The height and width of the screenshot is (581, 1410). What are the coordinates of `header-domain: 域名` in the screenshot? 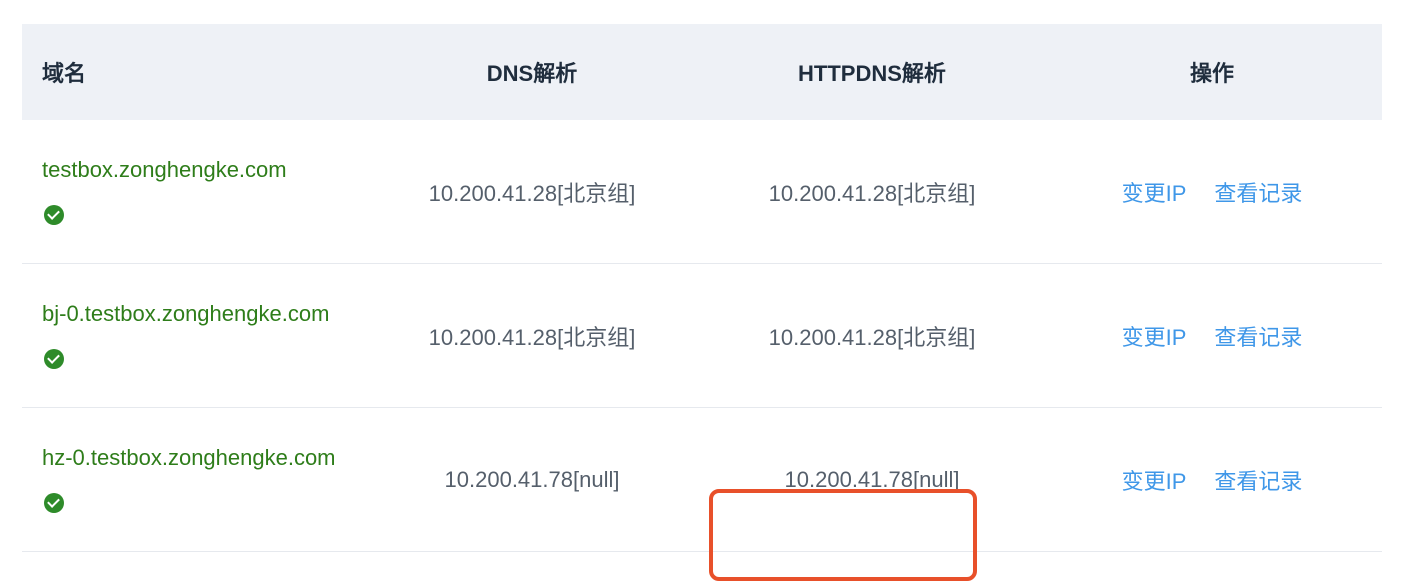 It's located at (64, 73).